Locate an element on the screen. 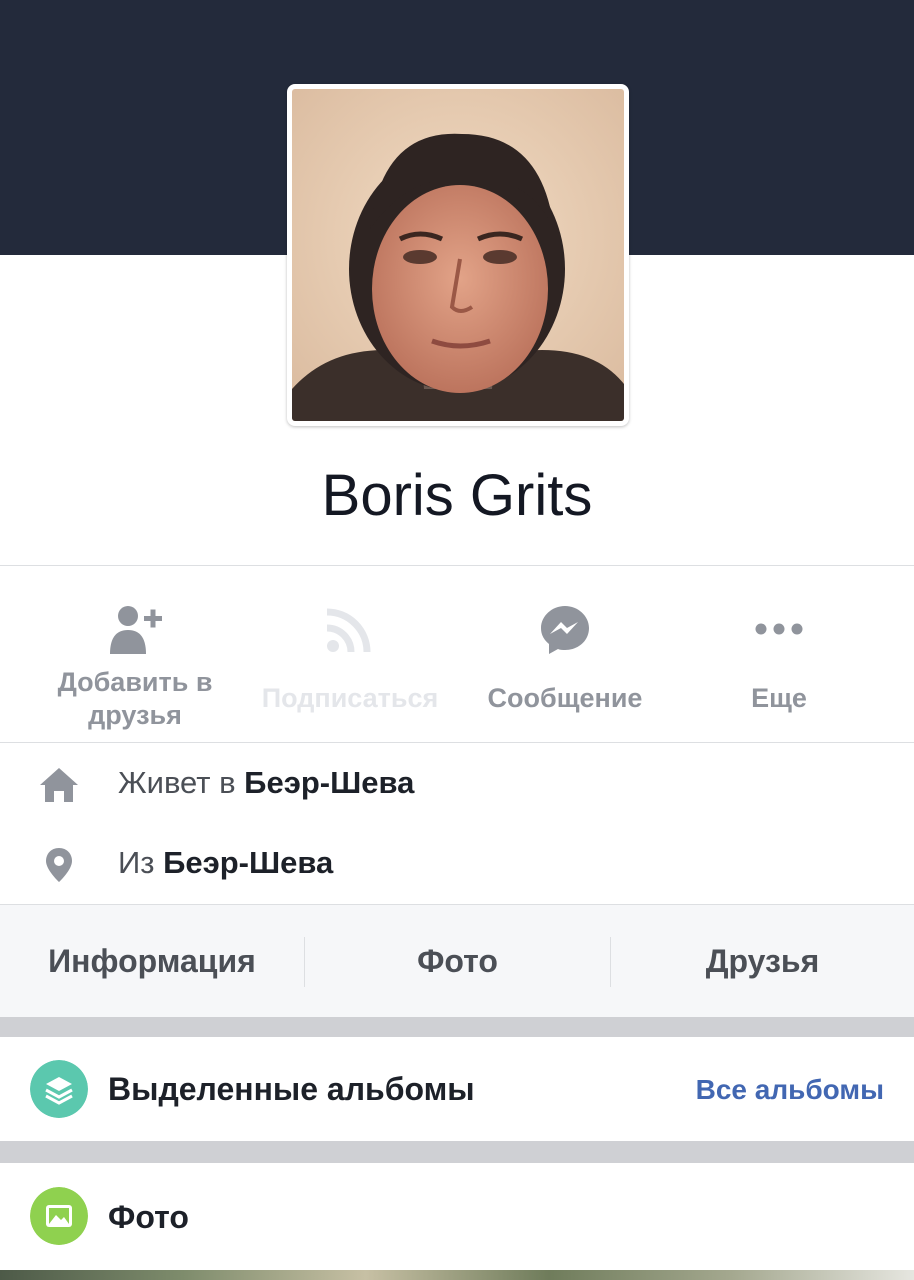 This screenshot has width=914, height=1280. tab-friends: Друзья is located at coordinates (762, 961).